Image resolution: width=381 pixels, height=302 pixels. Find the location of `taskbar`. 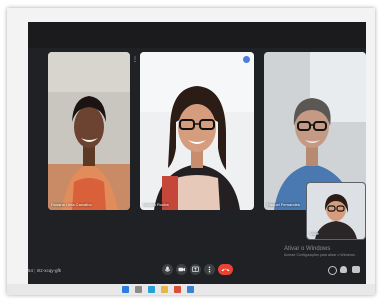

taskbar is located at coordinates (191, 289).